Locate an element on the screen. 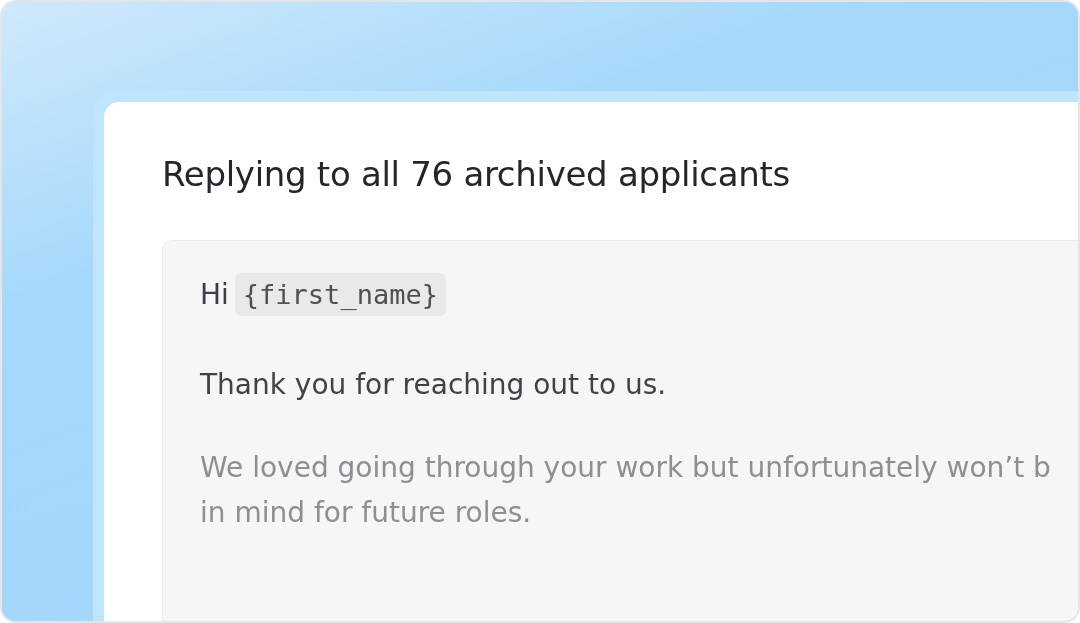  greeting-text: Hi is located at coordinates (214, 294).